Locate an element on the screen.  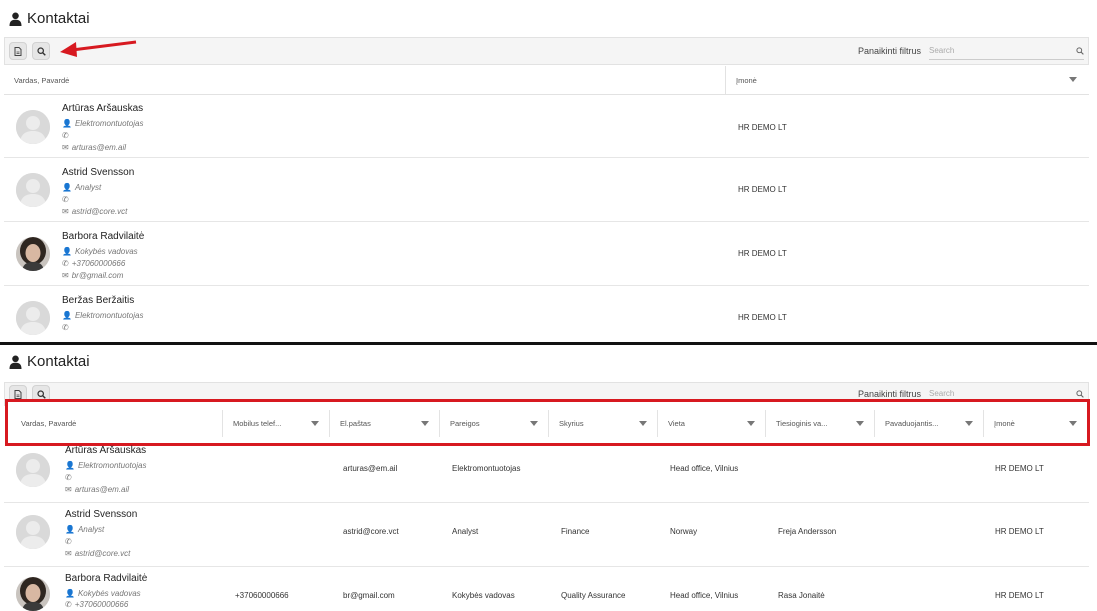
email-text: br@gmail.com is located at coordinates (98, 275).